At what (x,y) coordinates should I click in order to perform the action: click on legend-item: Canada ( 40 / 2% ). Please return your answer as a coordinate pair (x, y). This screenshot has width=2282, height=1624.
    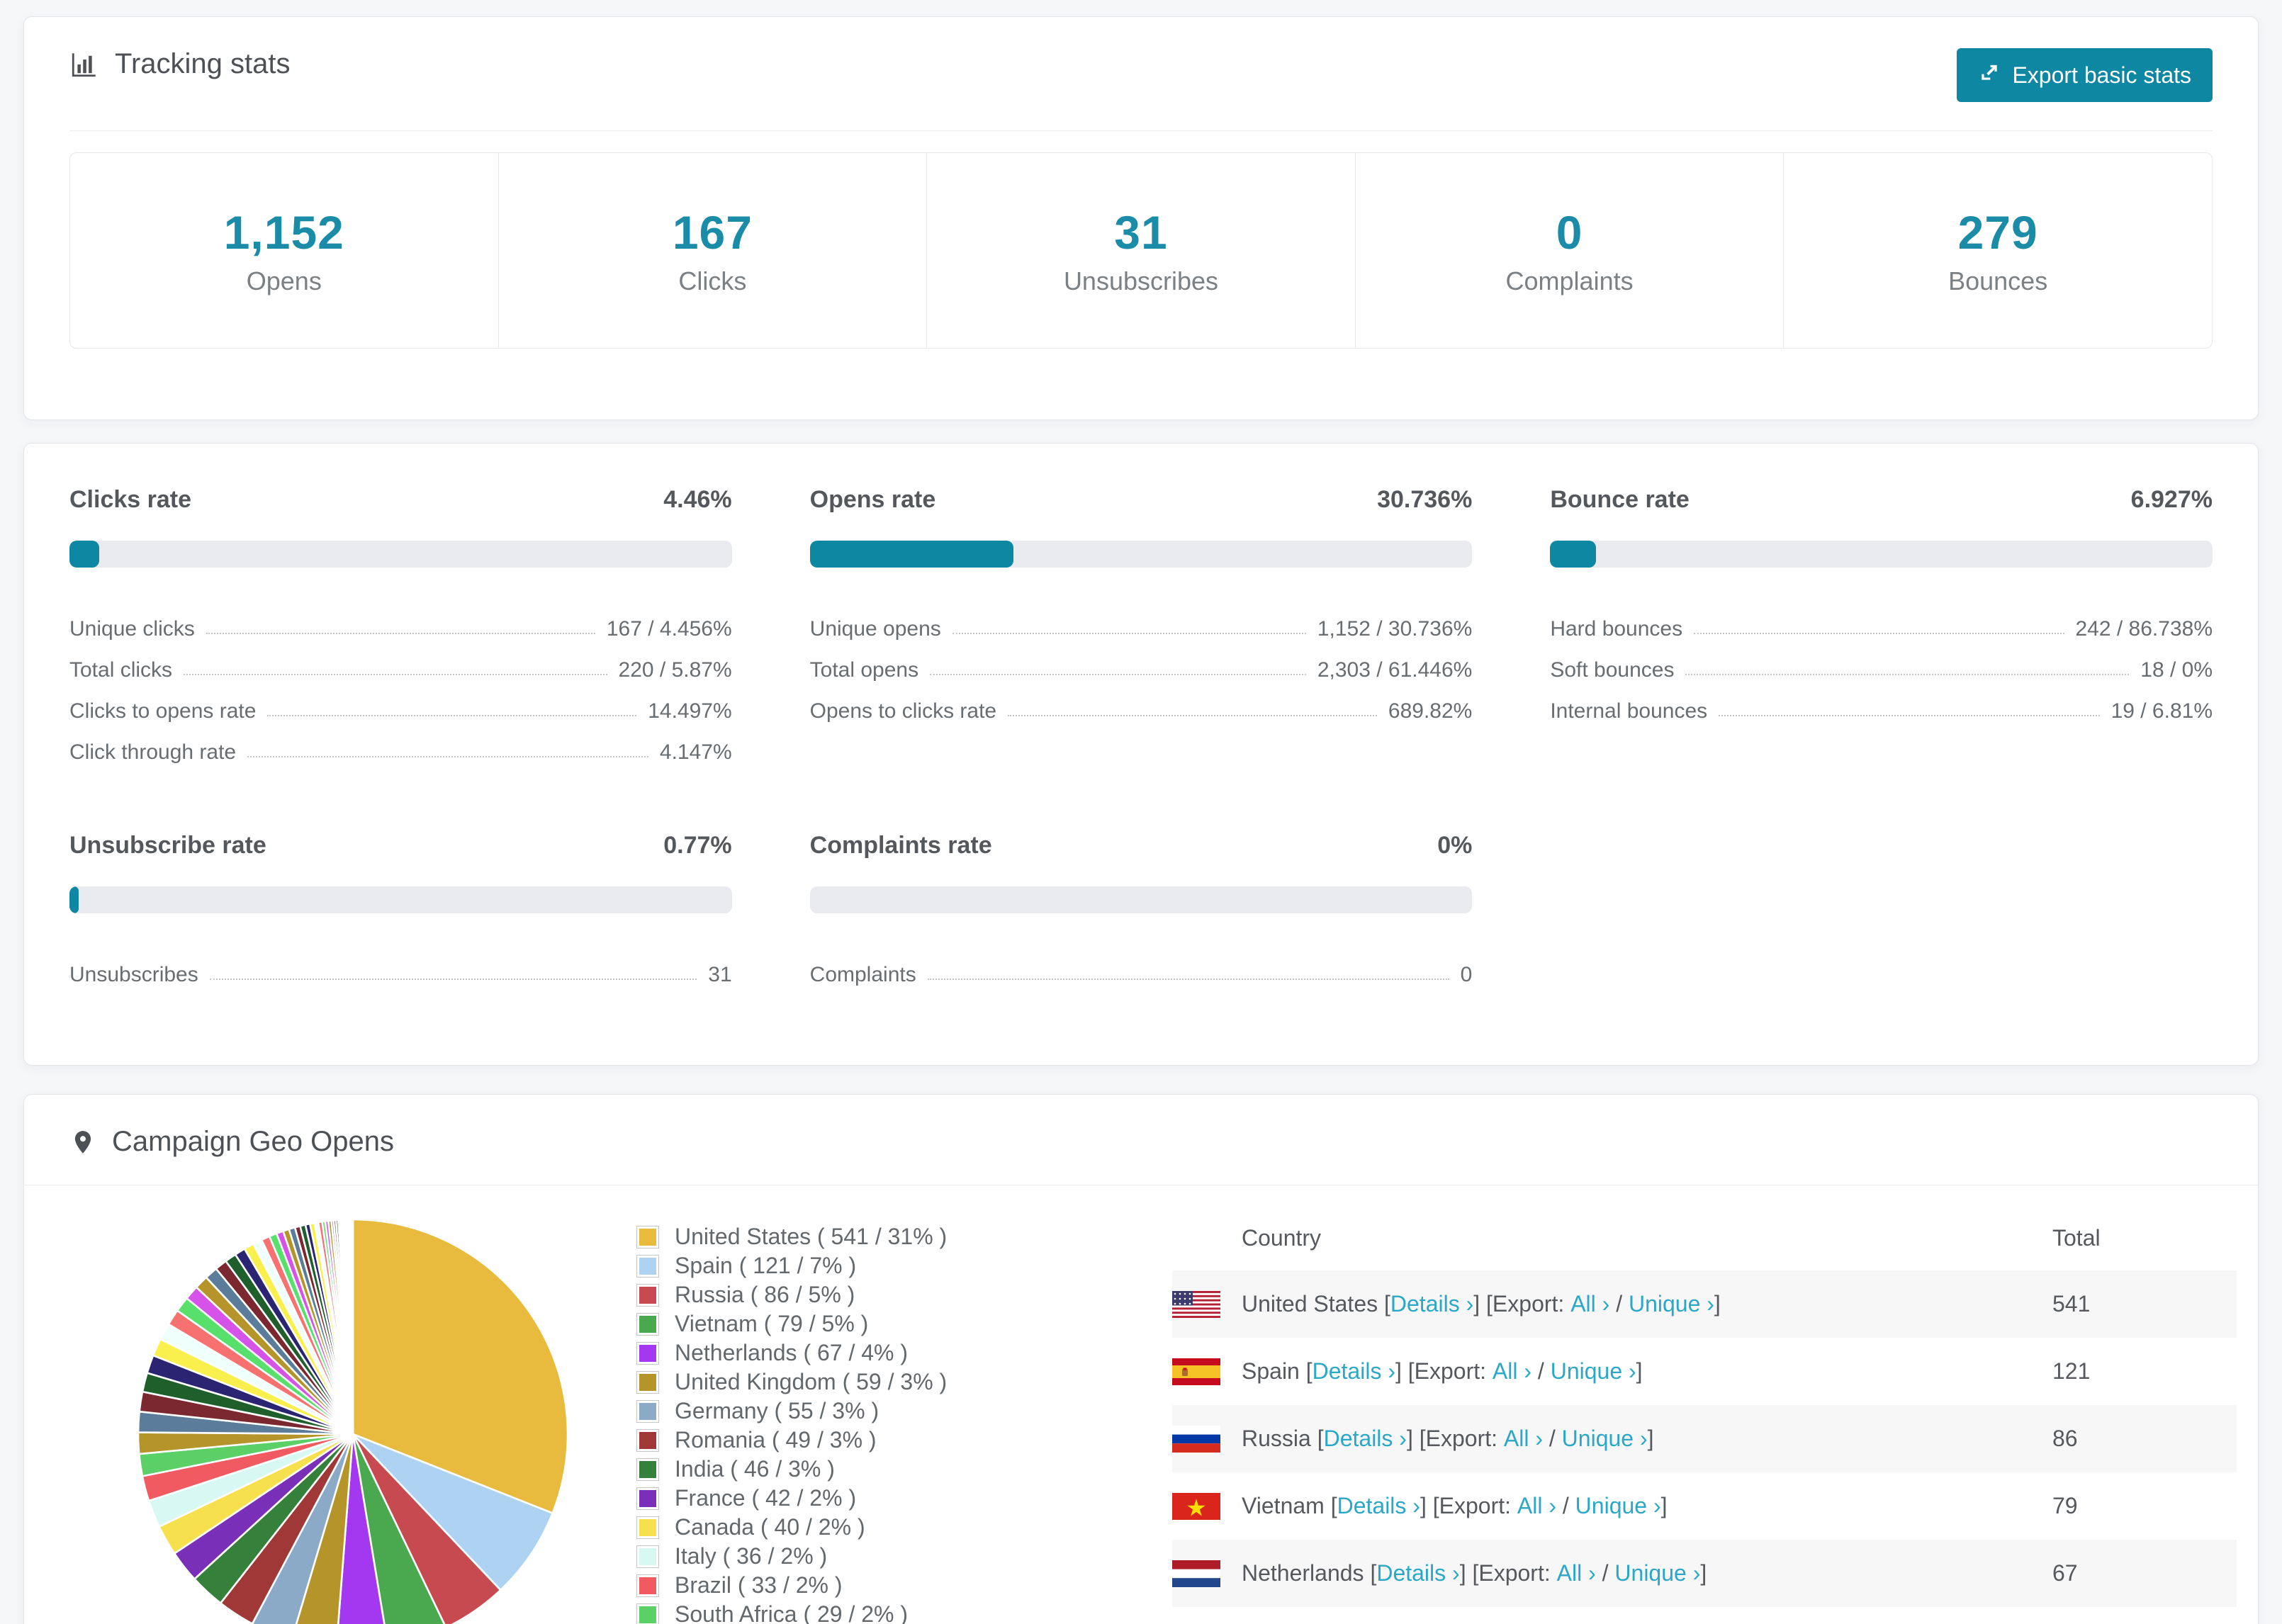
    Looking at the image, I should click on (884, 1528).